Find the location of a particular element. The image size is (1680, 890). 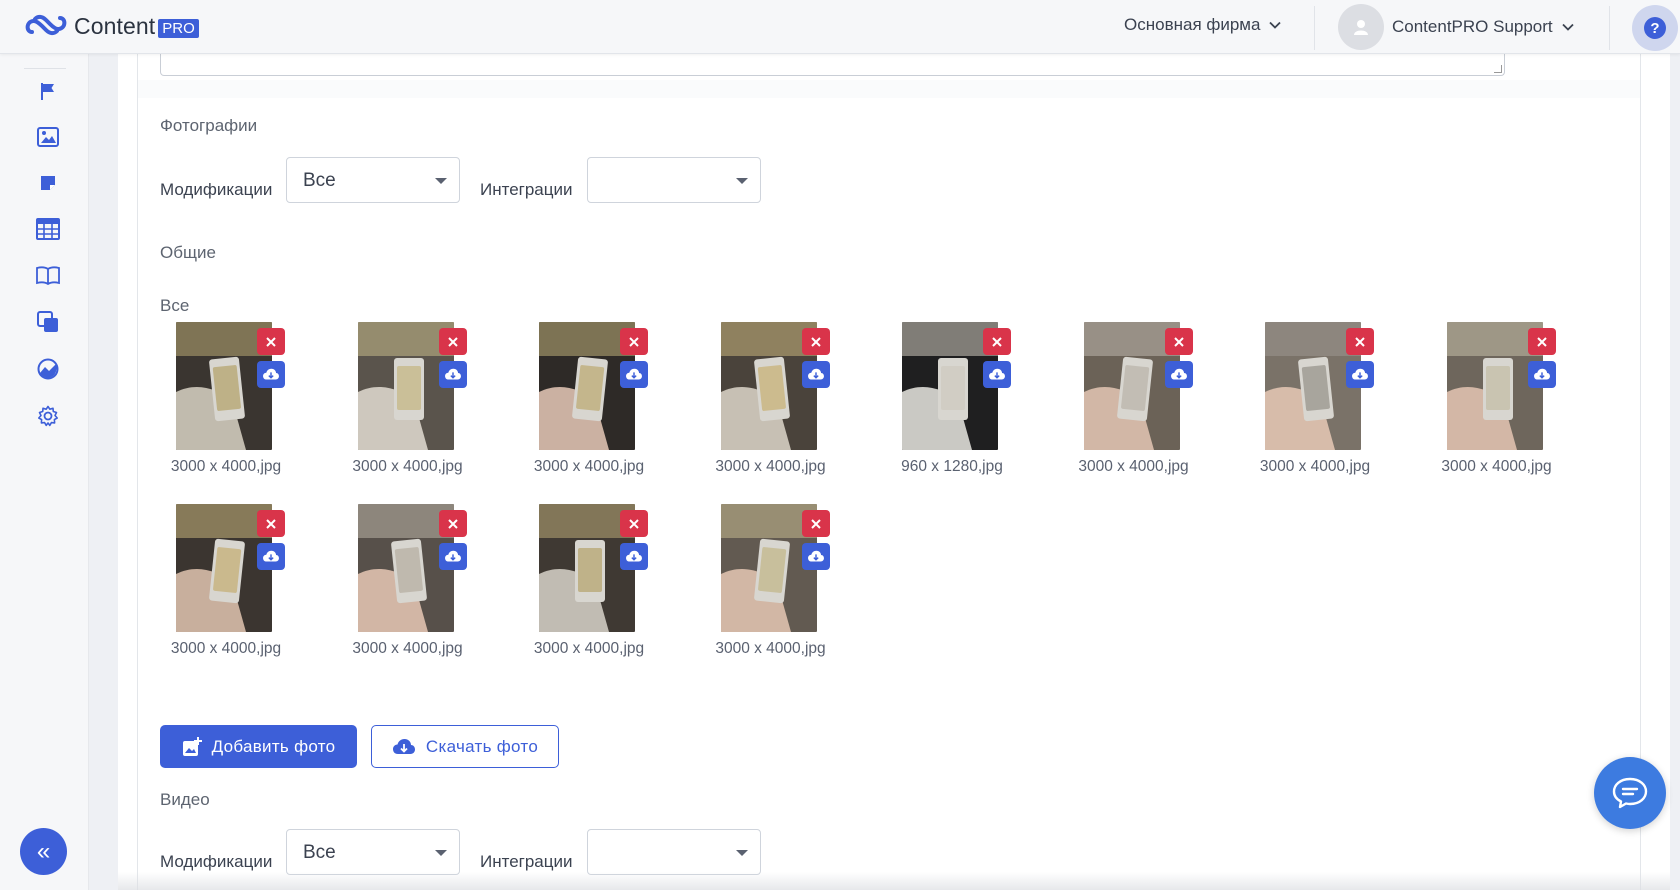

help-button: ? is located at coordinates (1655, 28).